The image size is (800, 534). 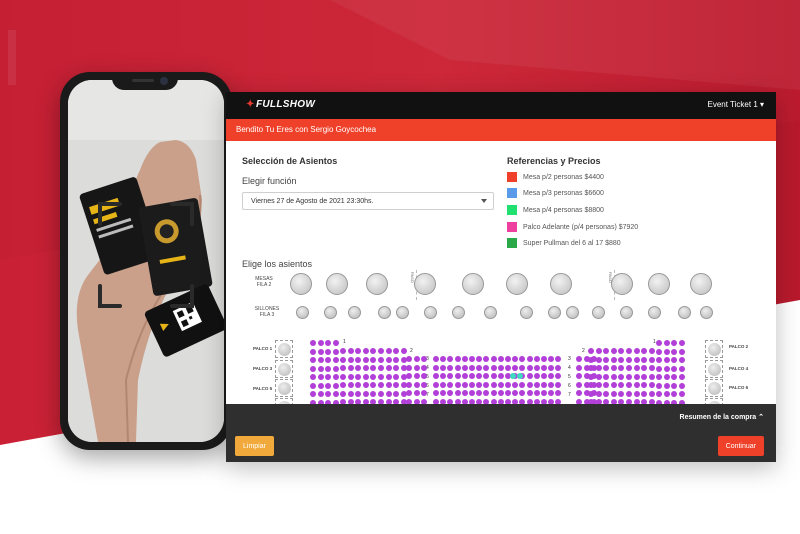 What do you see at coordinates (740, 446) in the screenshot?
I see `continue-button: Continuar` at bounding box center [740, 446].